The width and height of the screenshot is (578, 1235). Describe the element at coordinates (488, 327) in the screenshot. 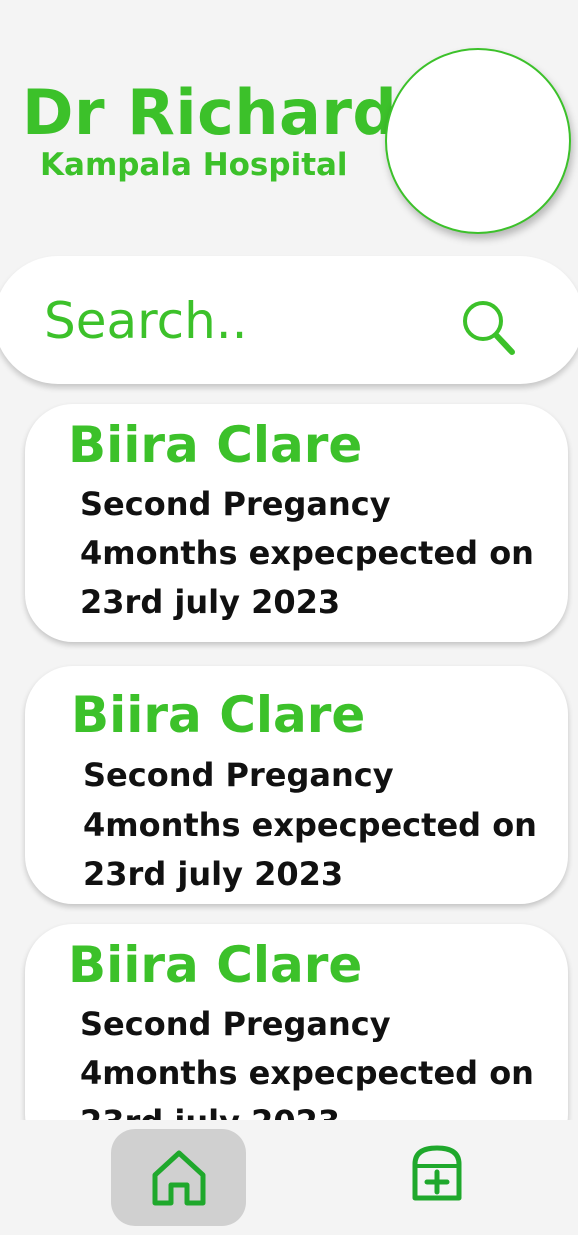

I see `search-icon` at that location.